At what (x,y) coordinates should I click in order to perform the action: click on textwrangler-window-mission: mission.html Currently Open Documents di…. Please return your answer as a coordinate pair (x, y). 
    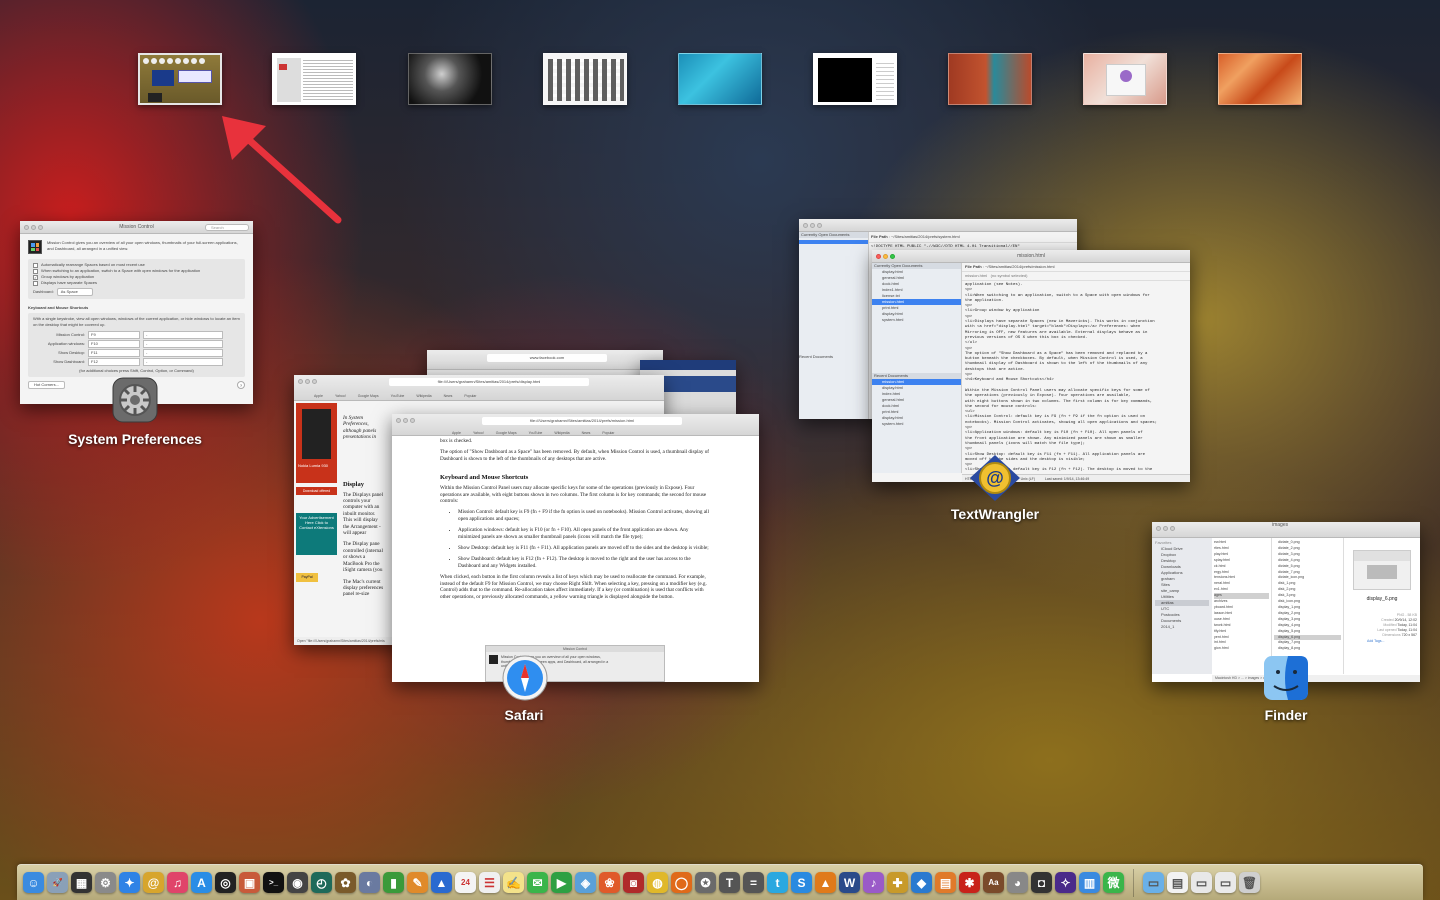
    Looking at the image, I should click on (1031, 366).